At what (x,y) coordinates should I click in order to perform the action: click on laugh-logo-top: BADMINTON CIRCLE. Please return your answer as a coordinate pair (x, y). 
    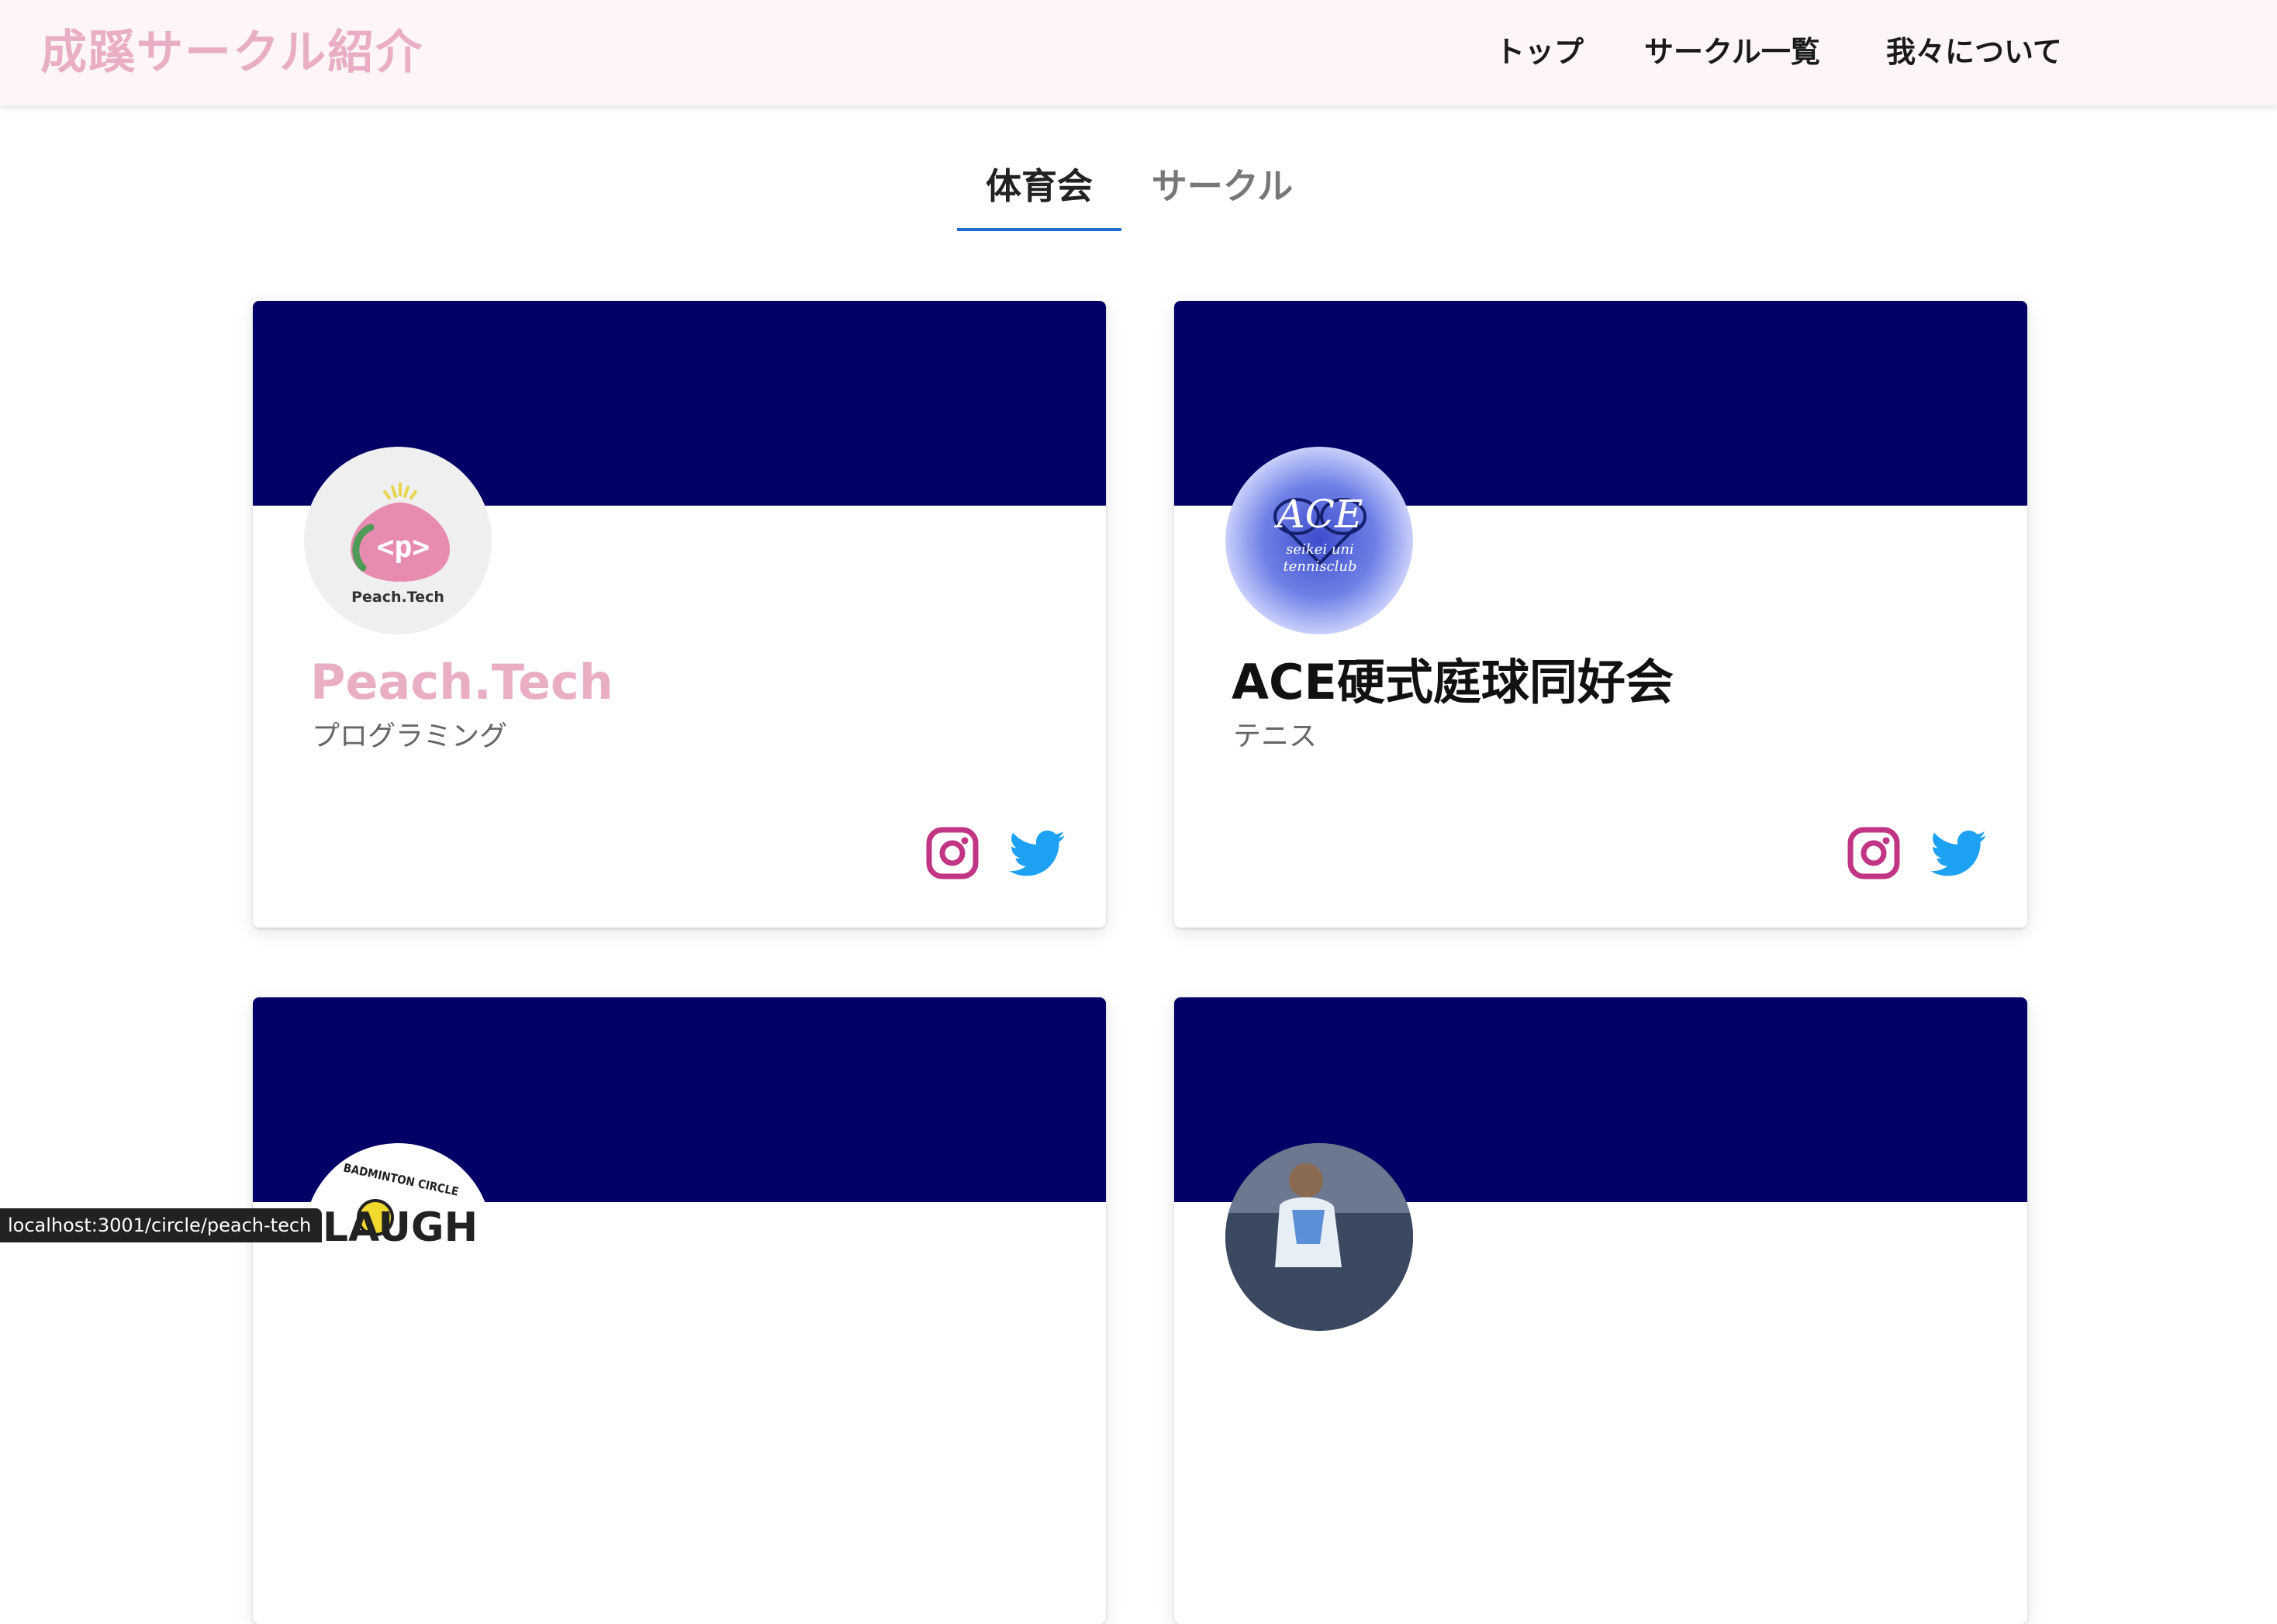
    Looking at the image, I should click on (401, 1180).